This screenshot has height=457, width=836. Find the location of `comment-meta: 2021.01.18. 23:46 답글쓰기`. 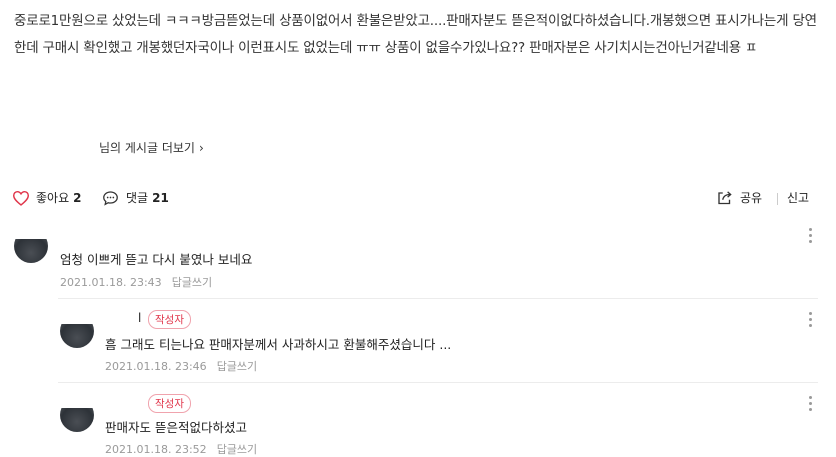

comment-meta: 2021.01.18. 23:46 답글쓰기 is located at coordinates (181, 366).